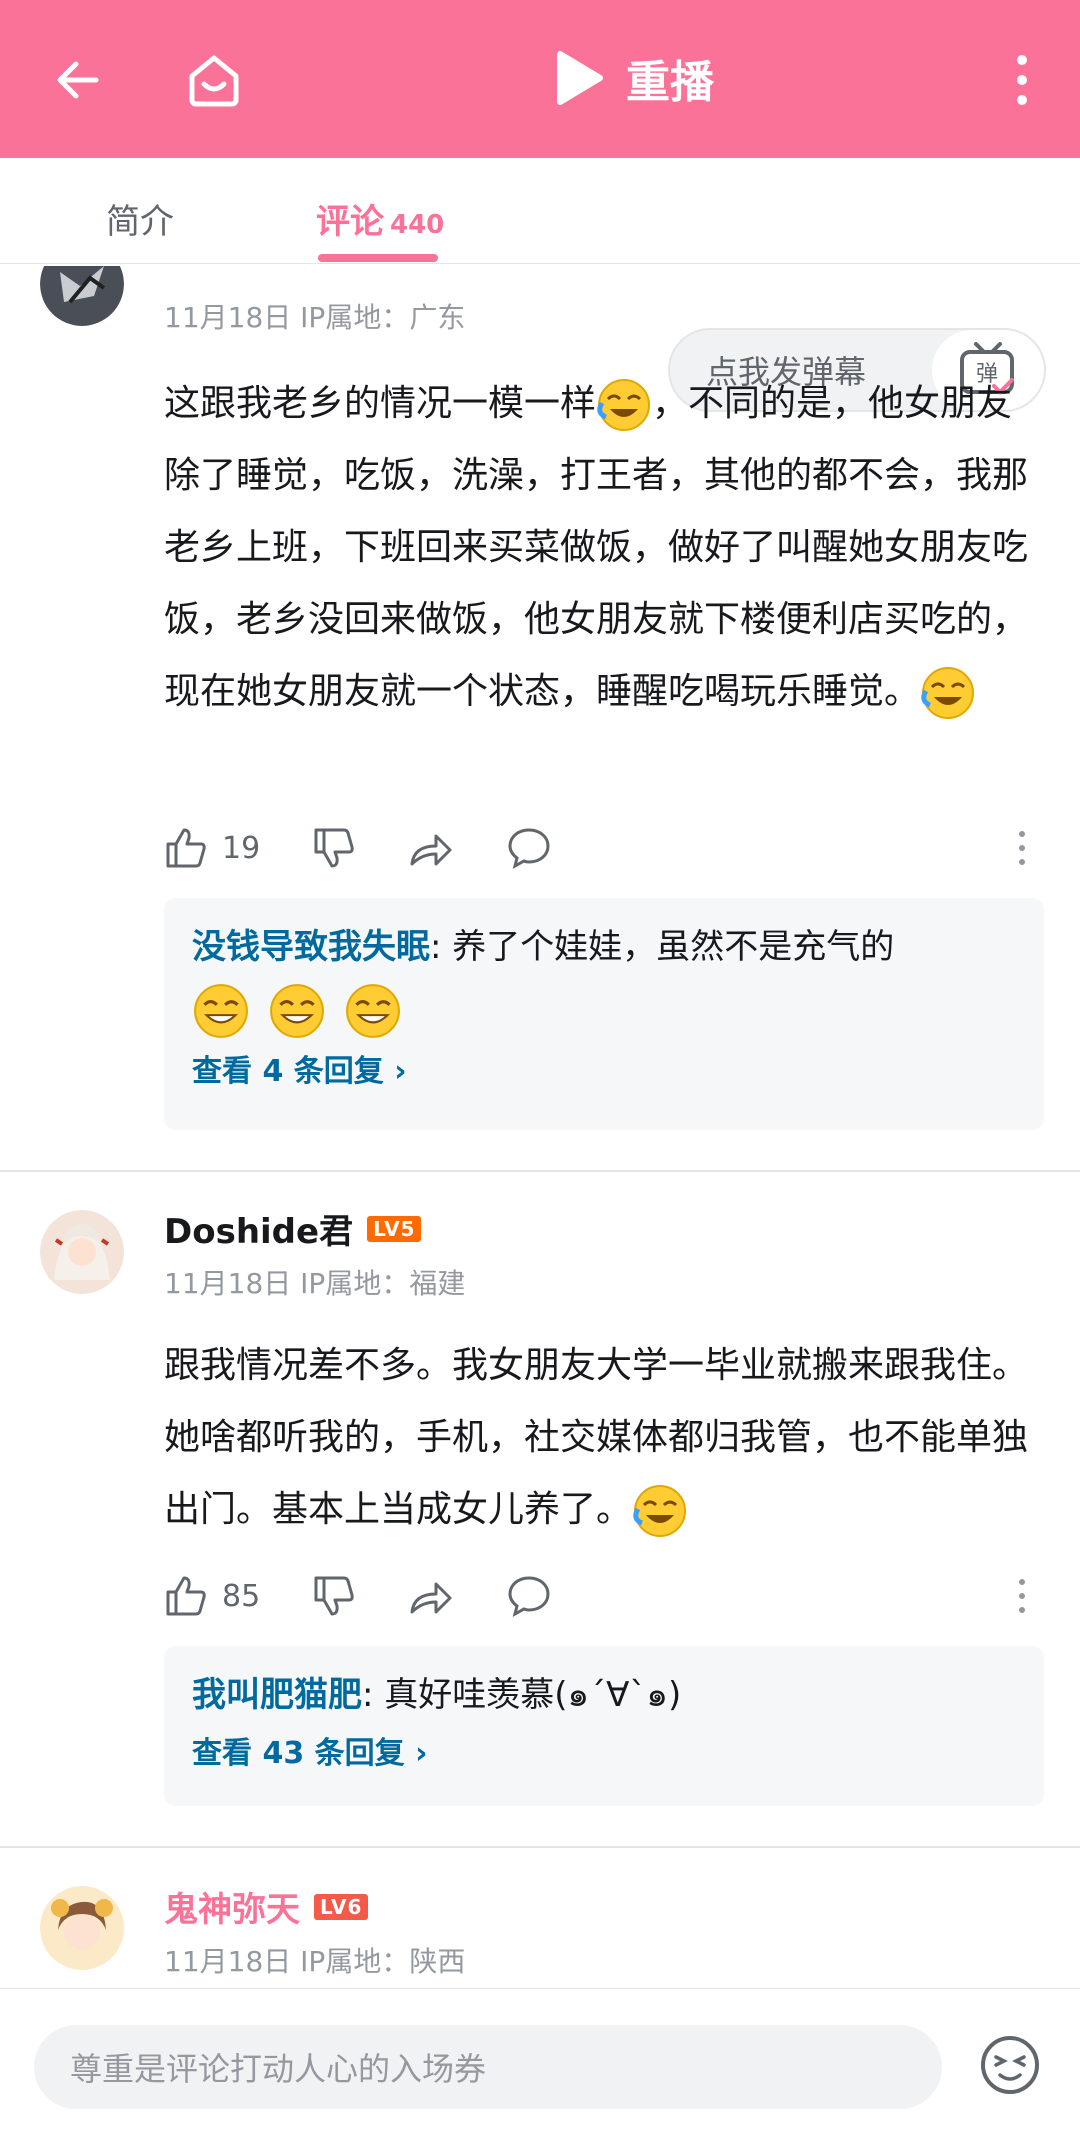  What do you see at coordinates (278, 2069) in the screenshot?
I see `comment-input-placeholder: 尊重是评论打动人心的入场券` at bounding box center [278, 2069].